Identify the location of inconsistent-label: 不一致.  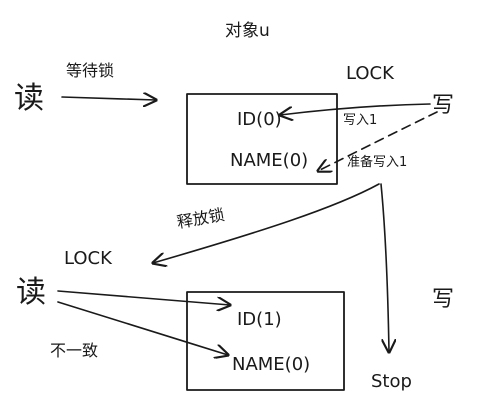
(74, 350).